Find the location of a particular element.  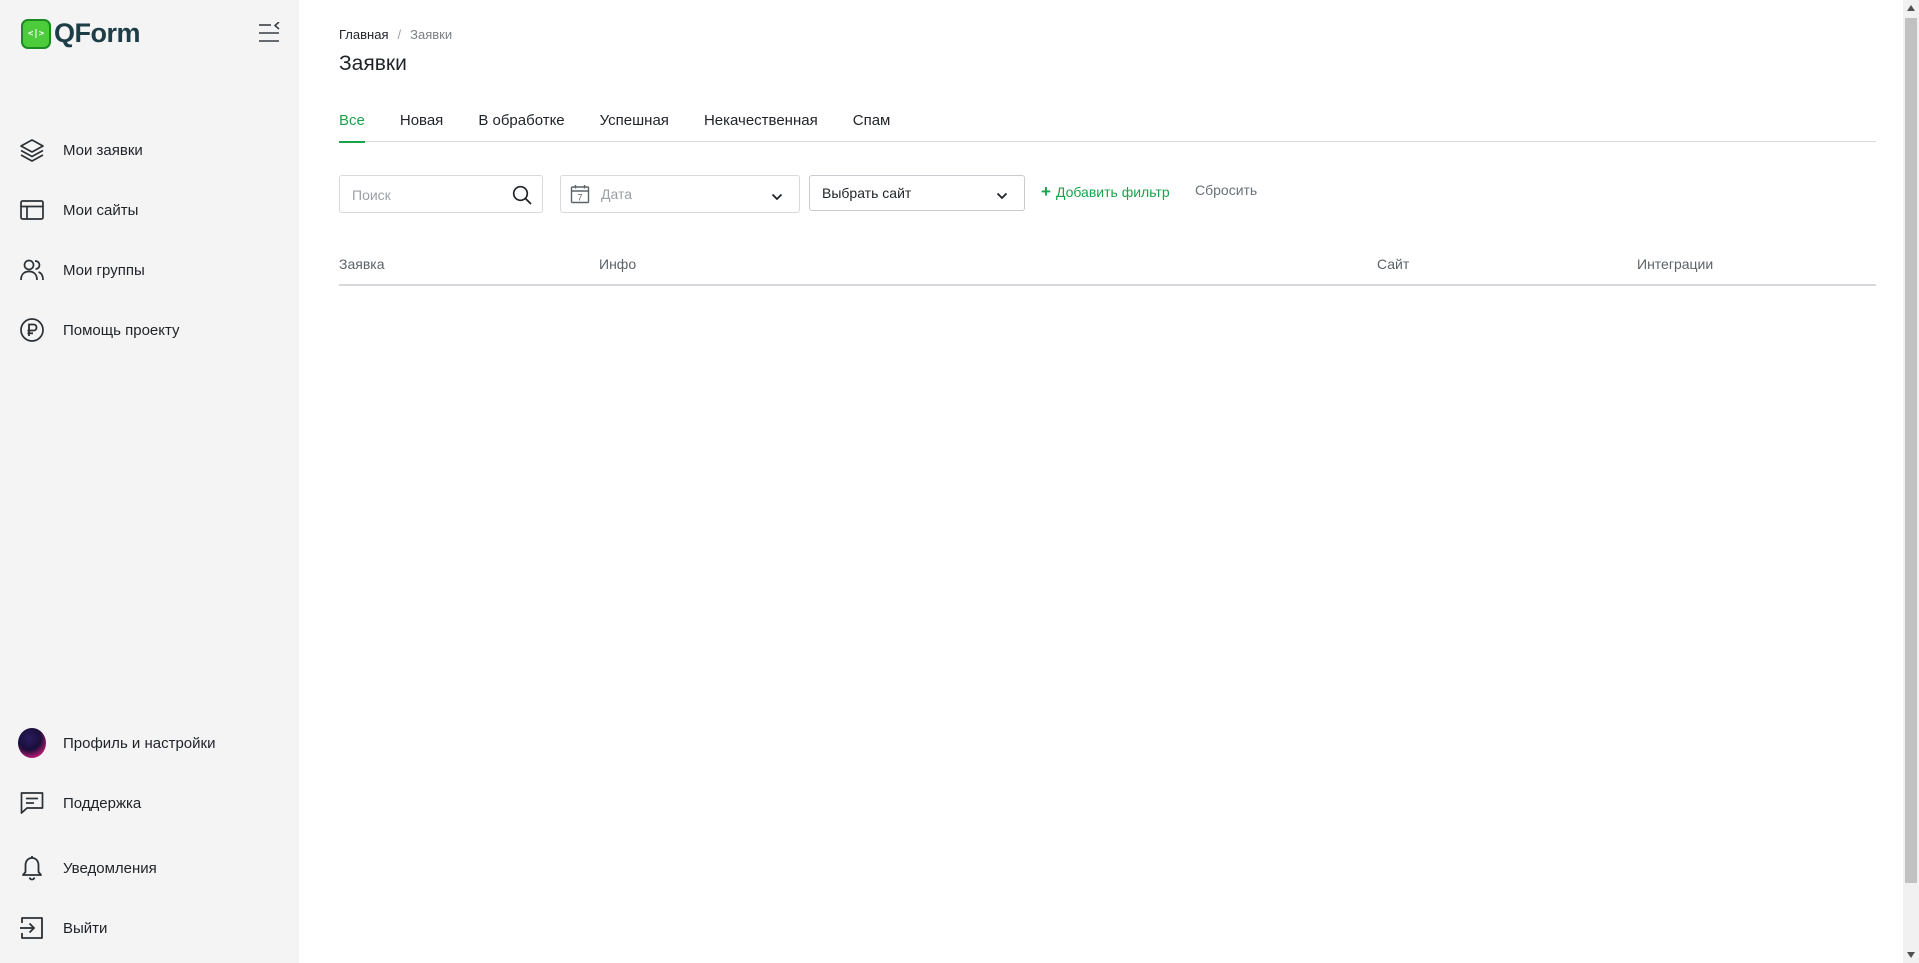

collapse-sidebar-button is located at coordinates (269, 32).